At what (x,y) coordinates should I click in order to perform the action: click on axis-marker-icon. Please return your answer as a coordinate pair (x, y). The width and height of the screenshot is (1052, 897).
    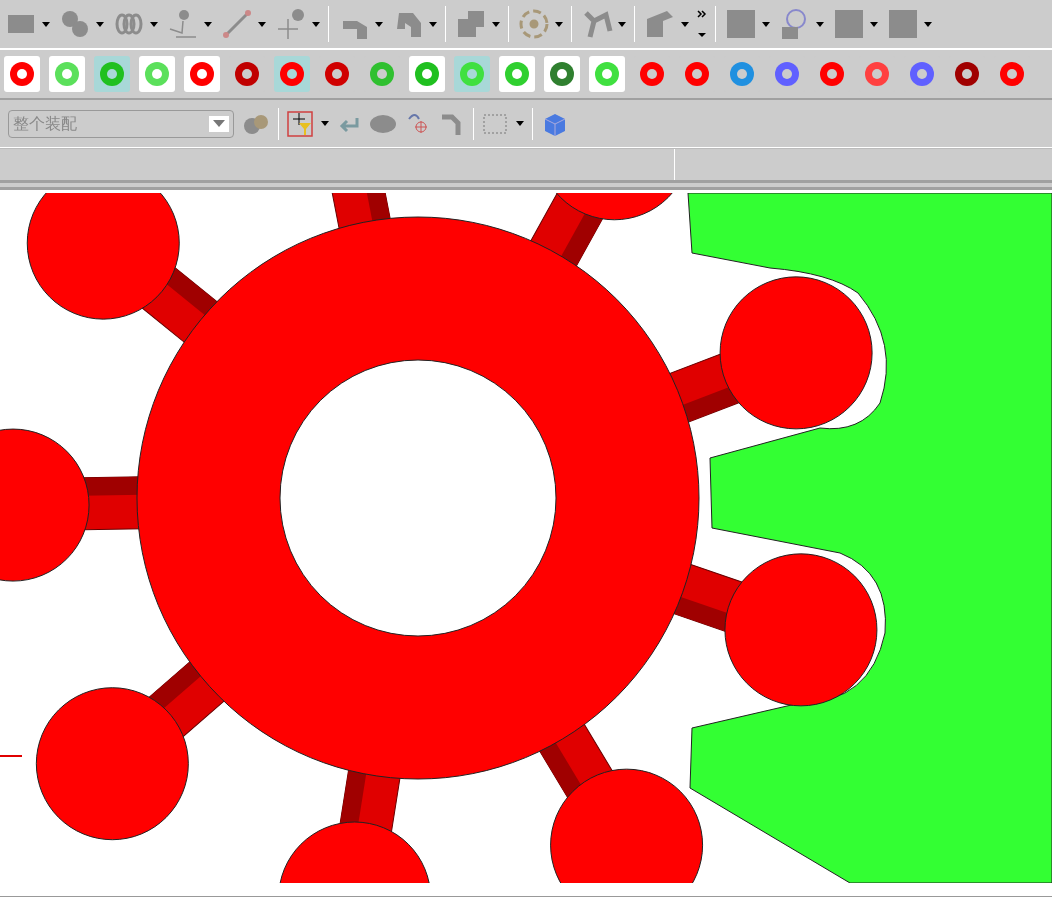
    Looking at the image, I should click on (11, 756).